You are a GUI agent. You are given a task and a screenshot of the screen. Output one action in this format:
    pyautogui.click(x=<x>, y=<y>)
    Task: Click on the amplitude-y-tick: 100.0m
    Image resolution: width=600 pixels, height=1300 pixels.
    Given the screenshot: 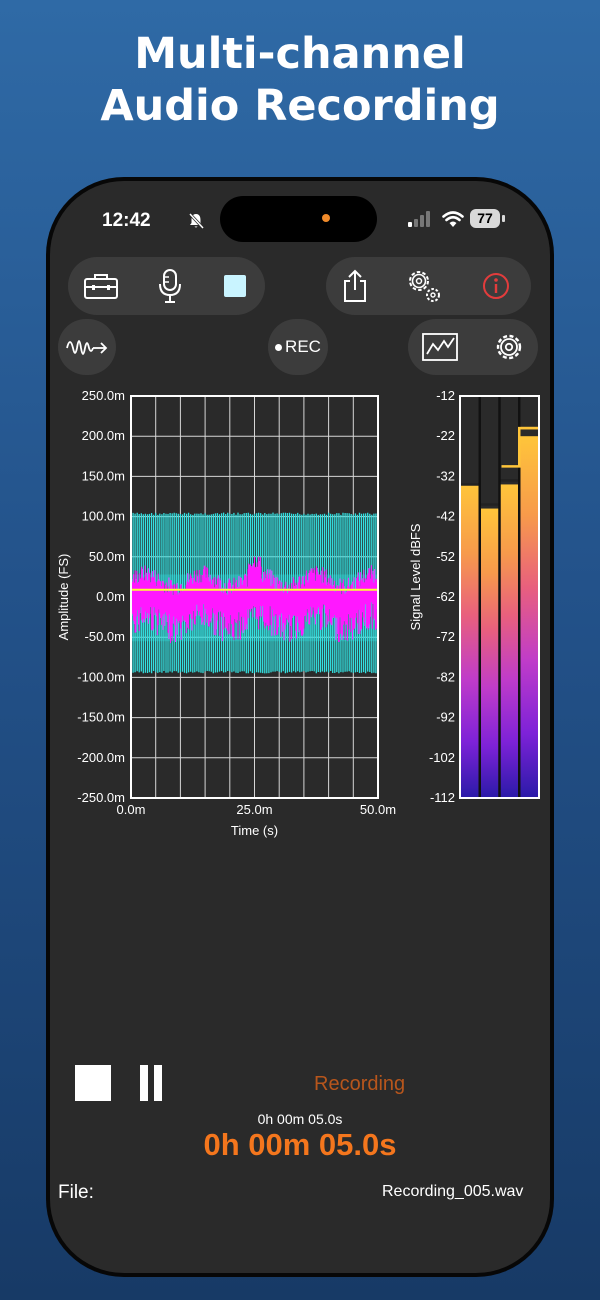 What is the action you would take?
    pyautogui.click(x=103, y=516)
    